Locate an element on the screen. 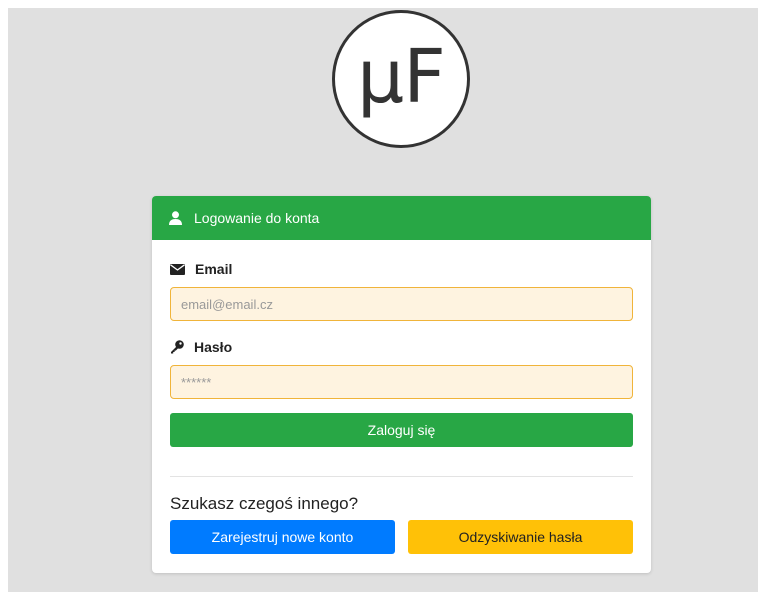  divider is located at coordinates (401, 476).